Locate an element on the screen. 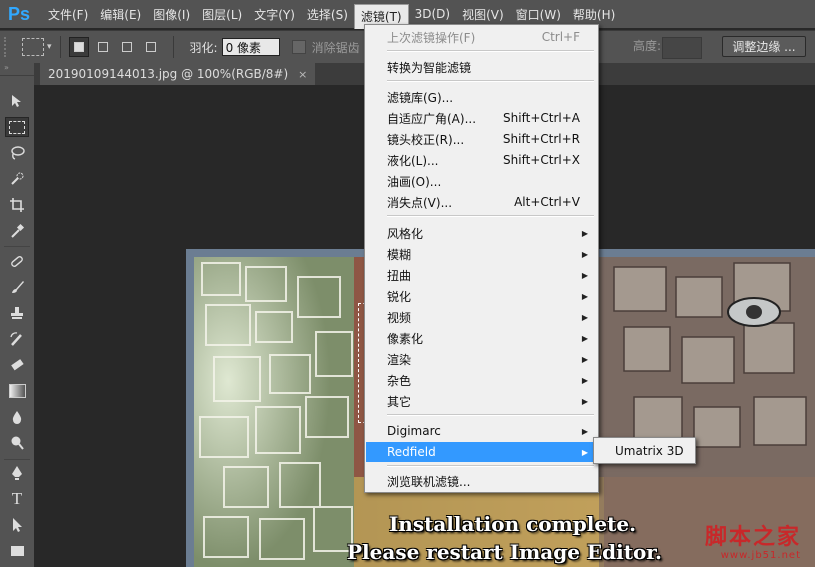 This screenshot has height=567, width=815. eyedropper-icon is located at coordinates (18, 230).